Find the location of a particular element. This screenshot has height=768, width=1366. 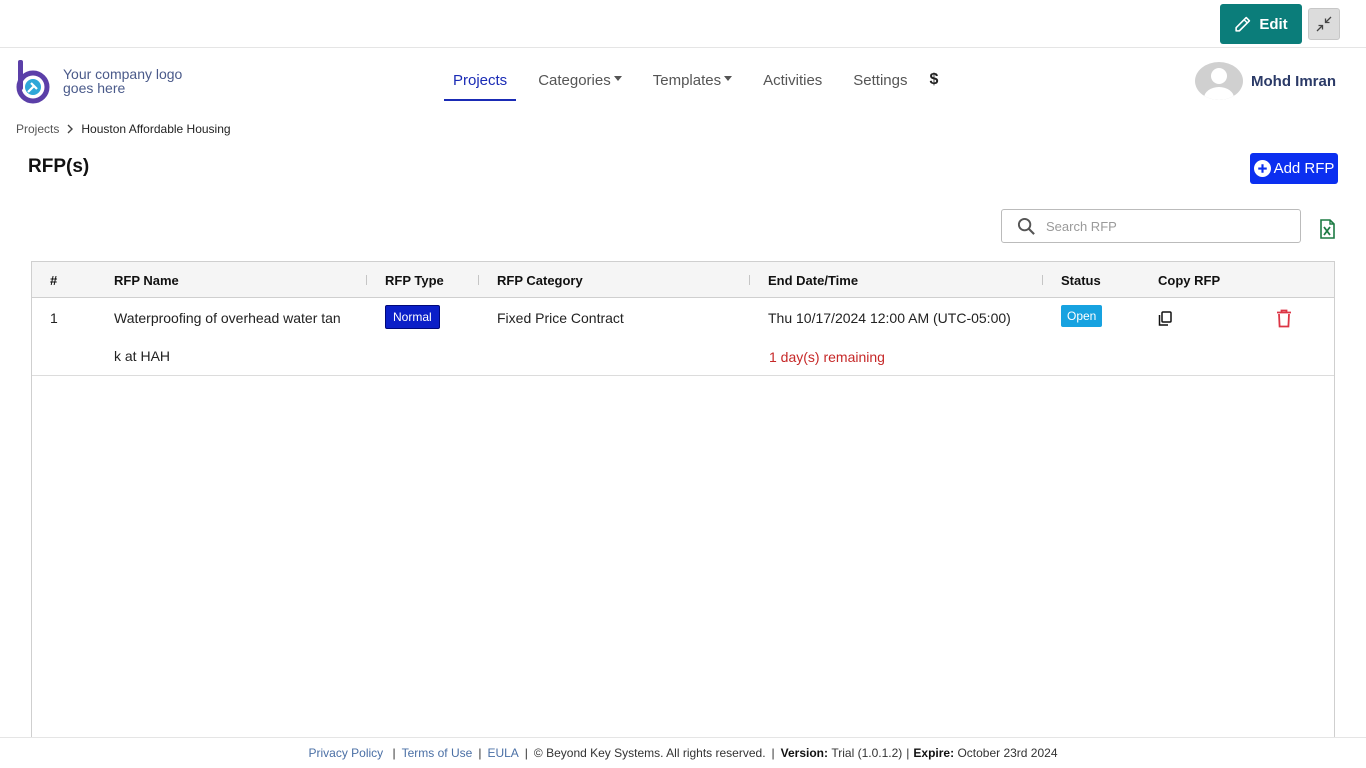

col-rfp-name: RFP Name is located at coordinates (146, 280).